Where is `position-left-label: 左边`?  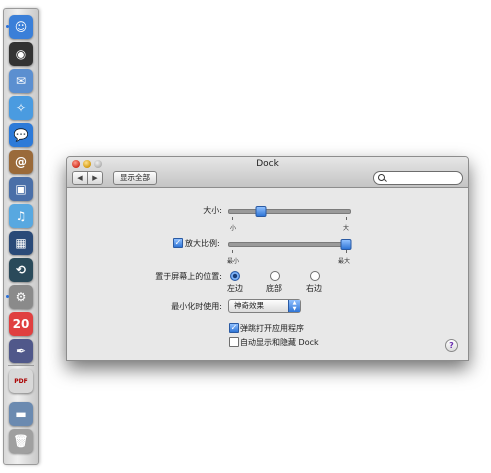
position-left-label: 左边 is located at coordinates (235, 288).